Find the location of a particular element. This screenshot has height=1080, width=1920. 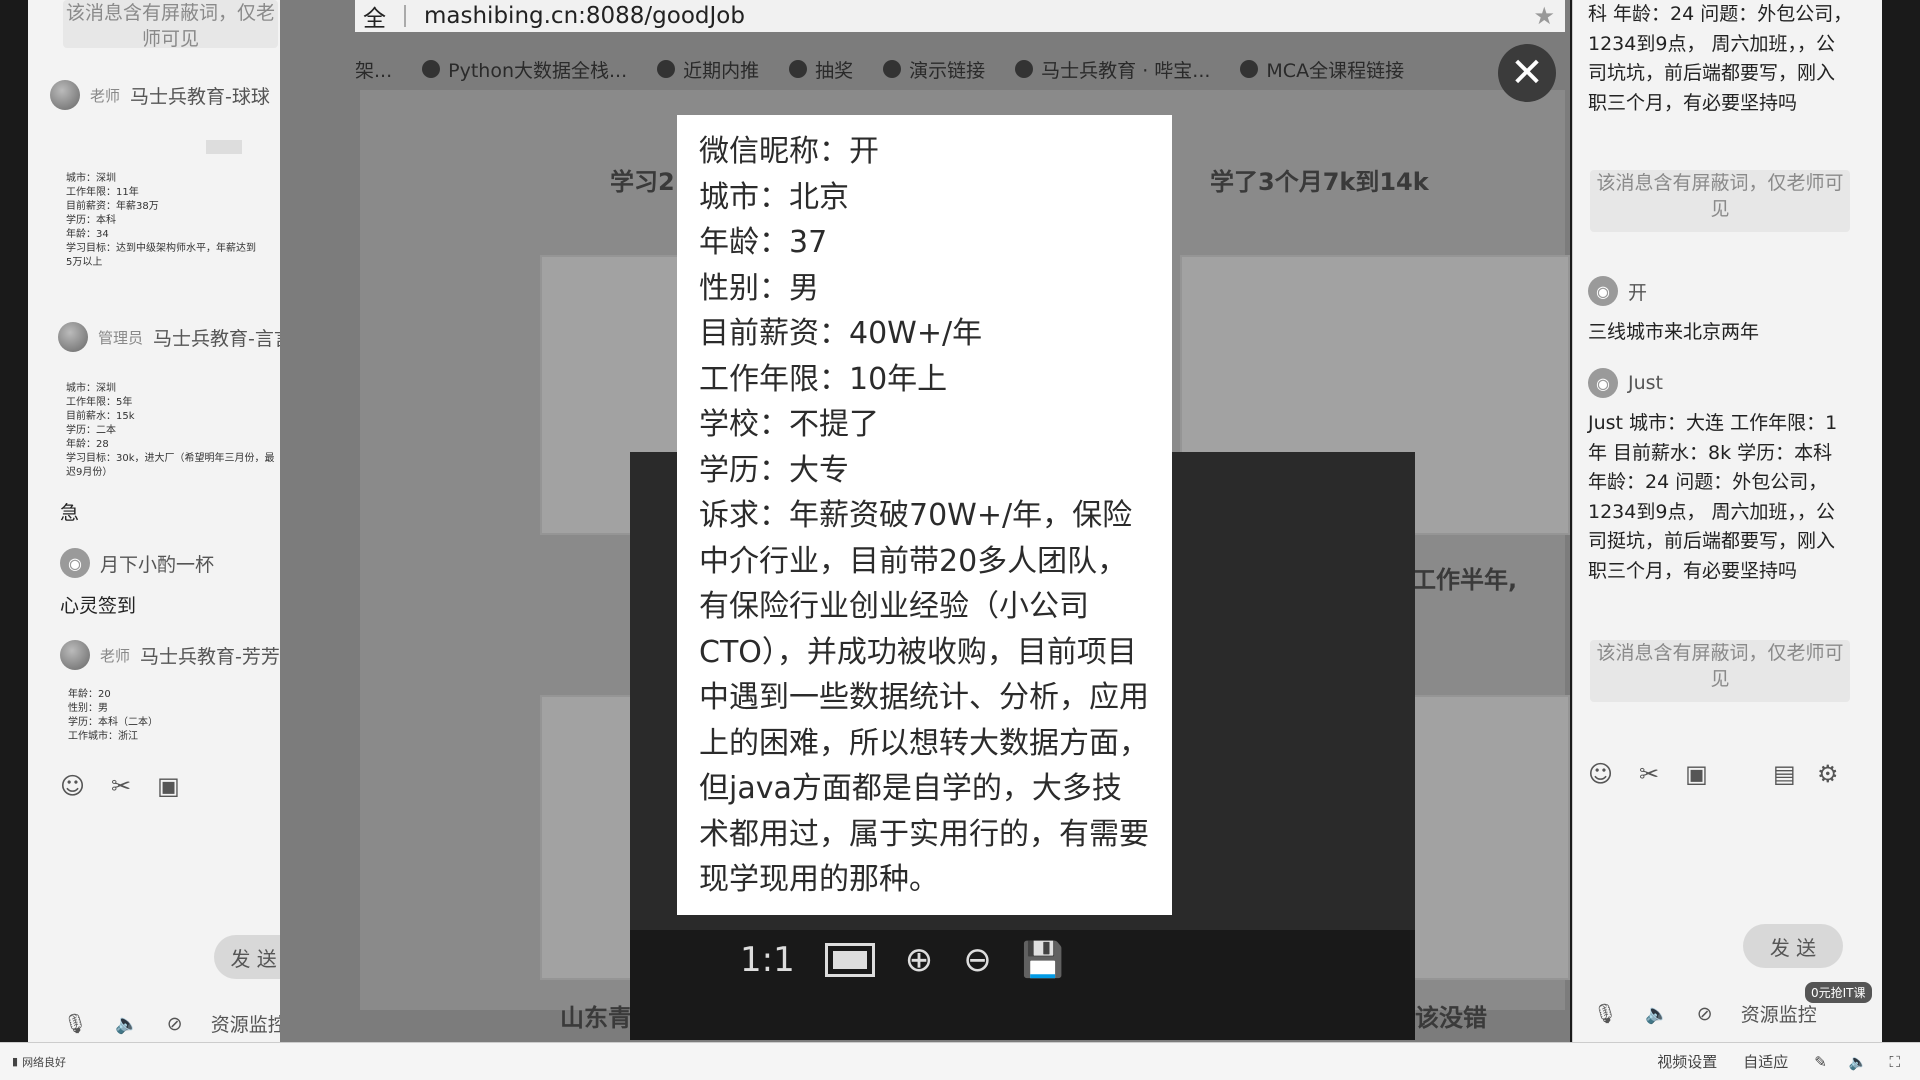

save-icon: 💾 is located at coordinates (1043, 960).